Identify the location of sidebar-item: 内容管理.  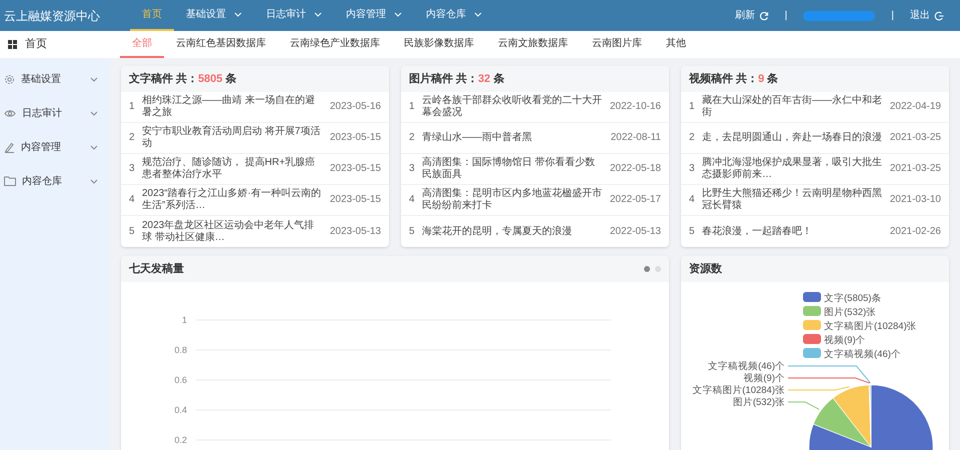
(55, 147).